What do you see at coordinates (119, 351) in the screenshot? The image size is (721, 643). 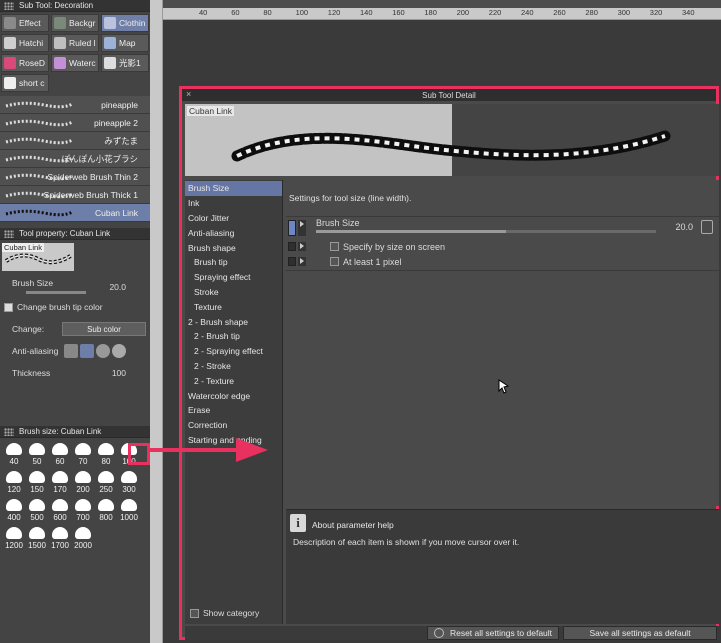 I see `antialias-strong-icon` at bounding box center [119, 351].